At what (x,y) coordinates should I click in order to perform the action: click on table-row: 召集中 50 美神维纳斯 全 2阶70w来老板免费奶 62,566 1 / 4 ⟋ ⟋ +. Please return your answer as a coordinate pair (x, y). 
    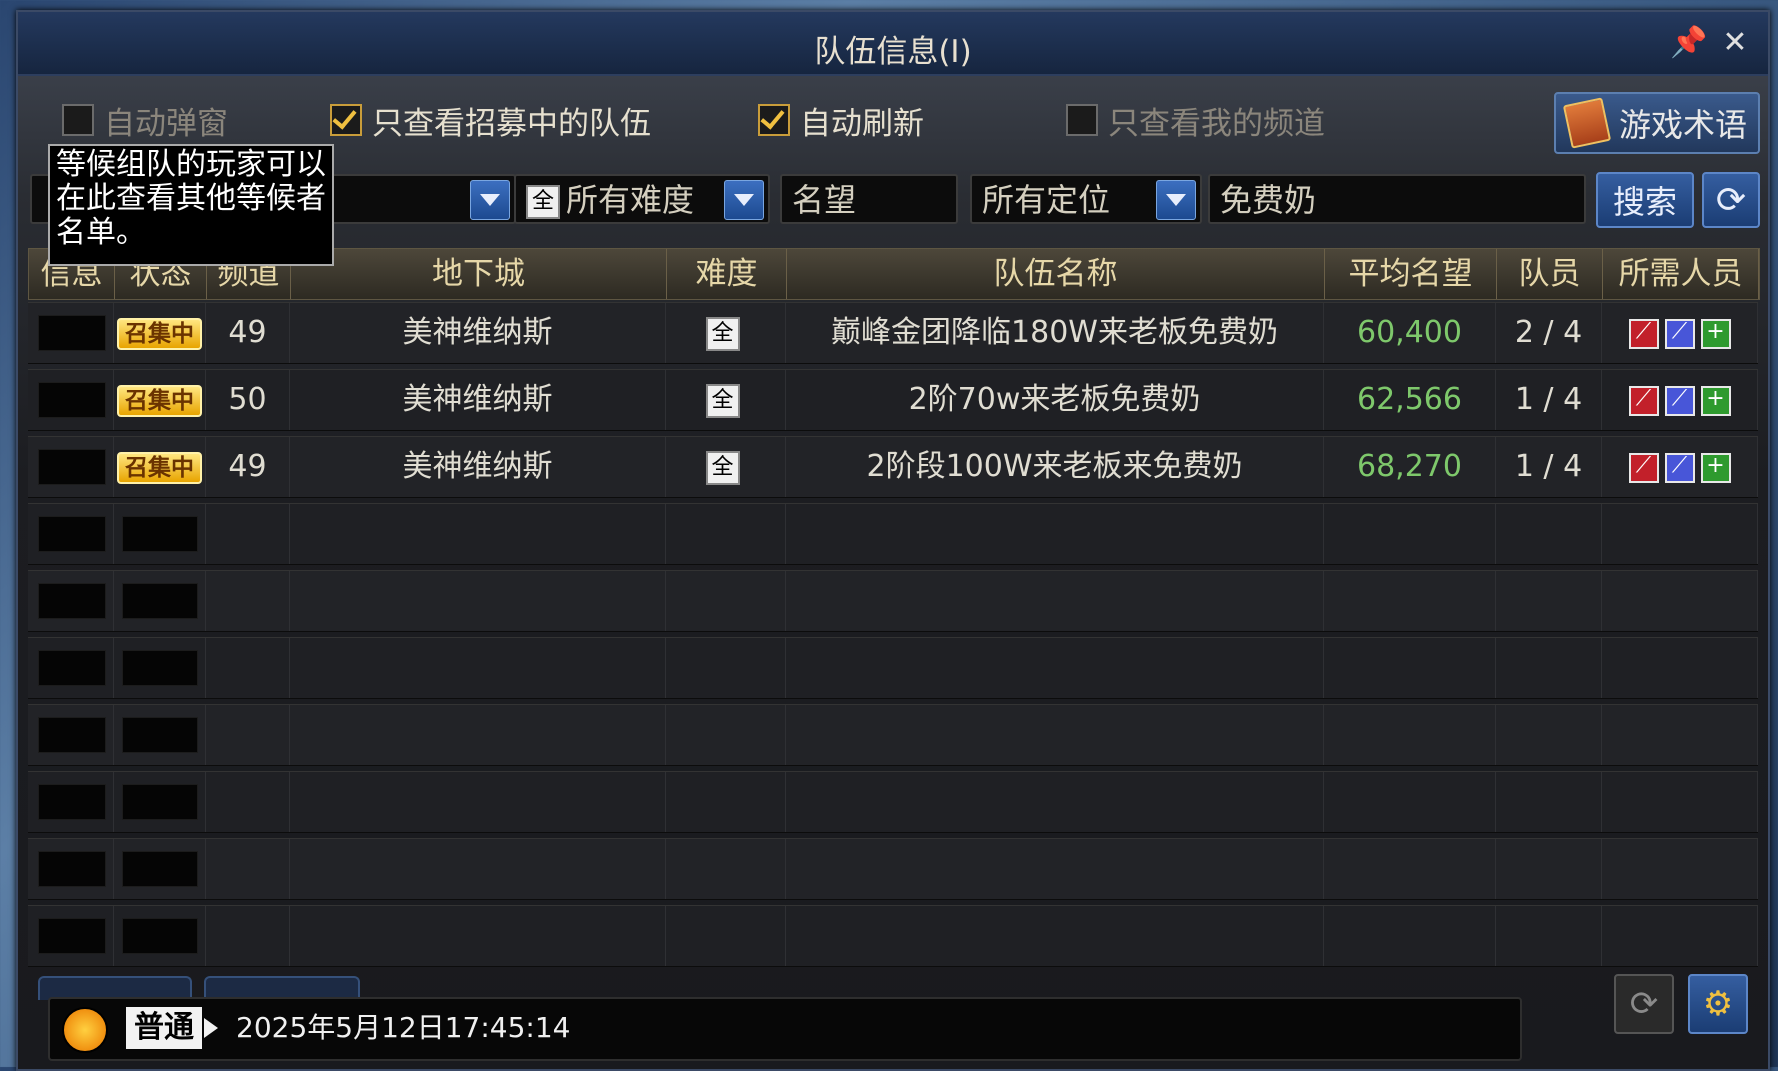
    Looking at the image, I should click on (893, 400).